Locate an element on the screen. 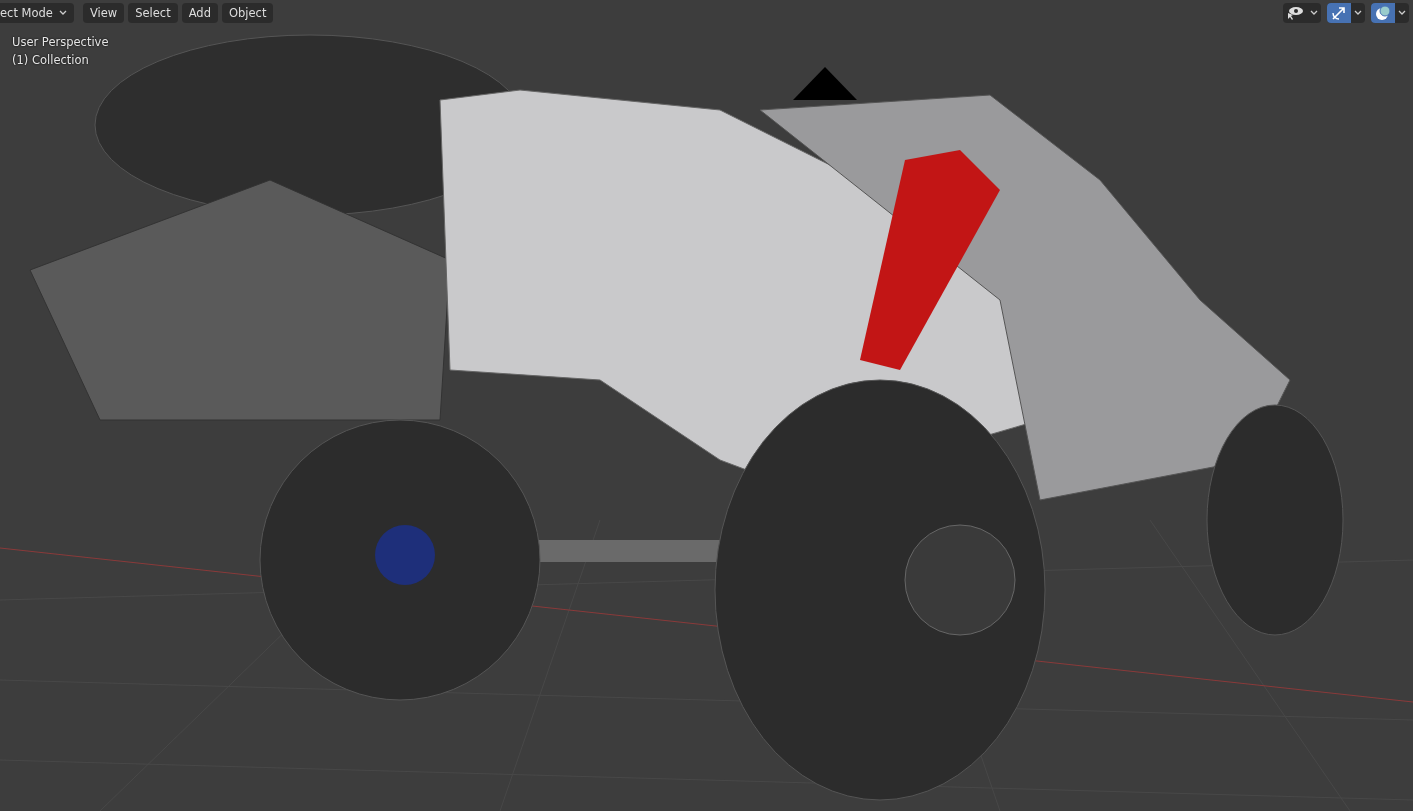  menu-button: Select is located at coordinates (153, 13).